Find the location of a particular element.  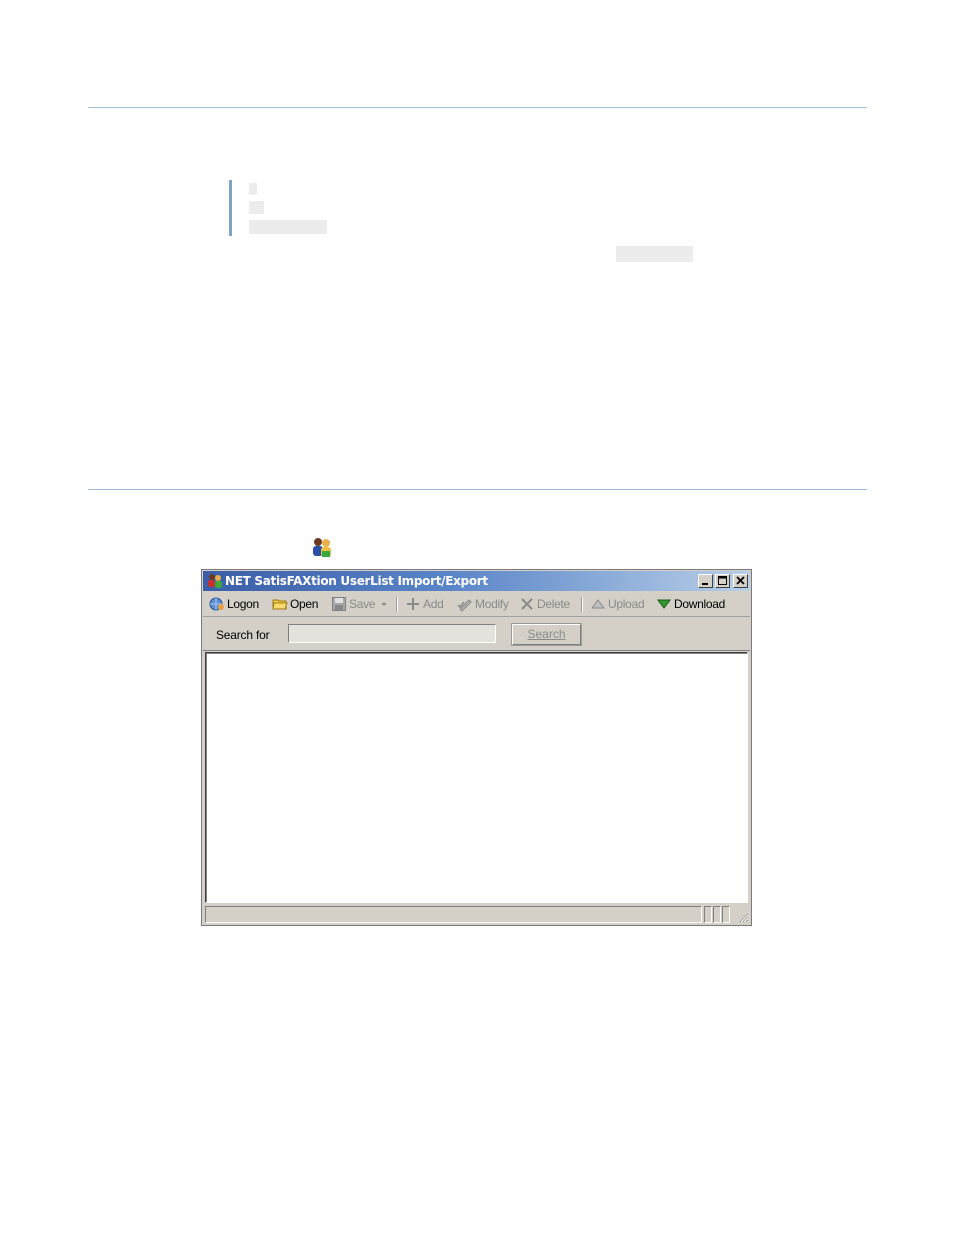

plus-icon is located at coordinates (413, 604).